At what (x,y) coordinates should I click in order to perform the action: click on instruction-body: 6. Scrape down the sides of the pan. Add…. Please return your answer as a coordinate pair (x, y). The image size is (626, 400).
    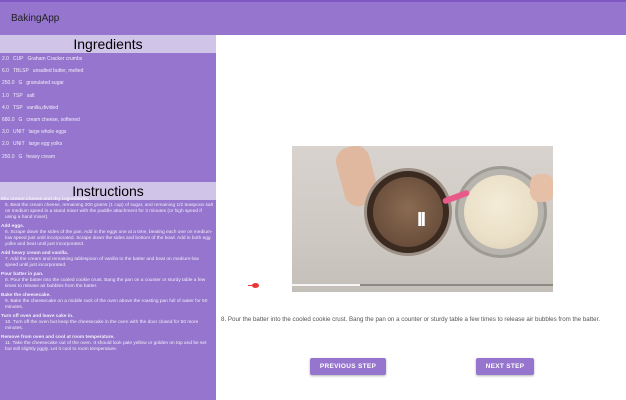
    Looking at the image, I should click on (108, 239).